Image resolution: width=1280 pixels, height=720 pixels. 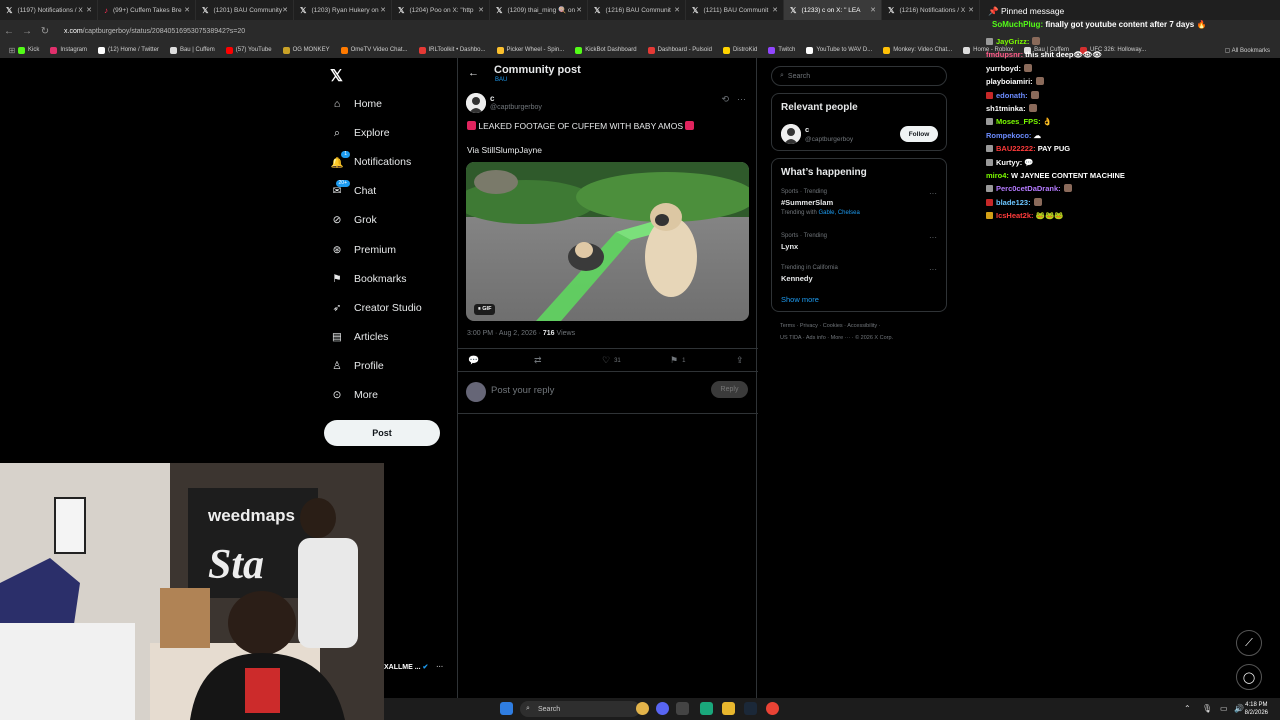 What do you see at coordinates (306, 50) in the screenshot?
I see `bookmark-item: OG MONKEY` at bounding box center [306, 50].